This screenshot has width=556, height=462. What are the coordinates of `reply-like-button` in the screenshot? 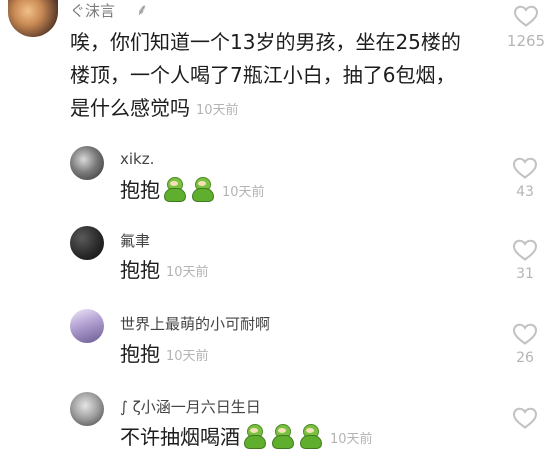 It's located at (525, 420).